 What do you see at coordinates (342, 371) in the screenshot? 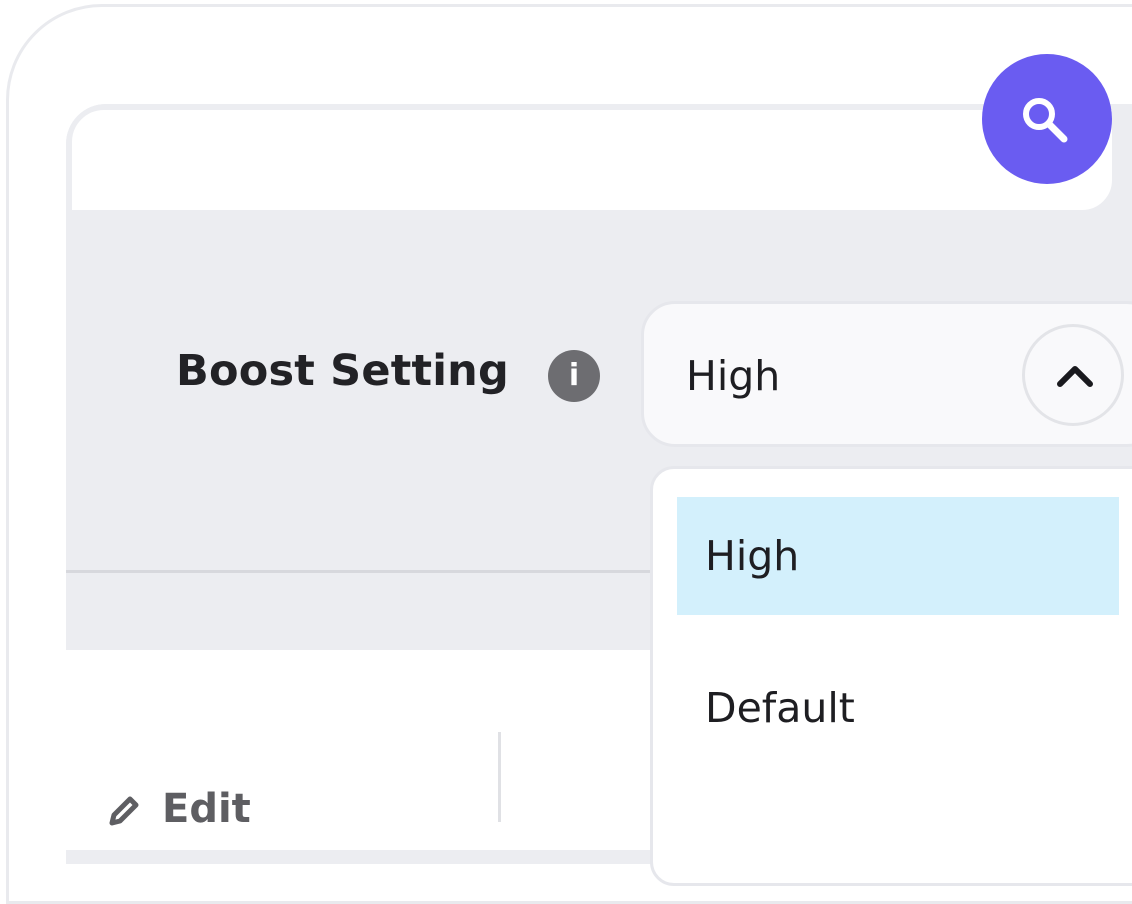
I see `boost-setting-label: Boost Setting` at bounding box center [342, 371].